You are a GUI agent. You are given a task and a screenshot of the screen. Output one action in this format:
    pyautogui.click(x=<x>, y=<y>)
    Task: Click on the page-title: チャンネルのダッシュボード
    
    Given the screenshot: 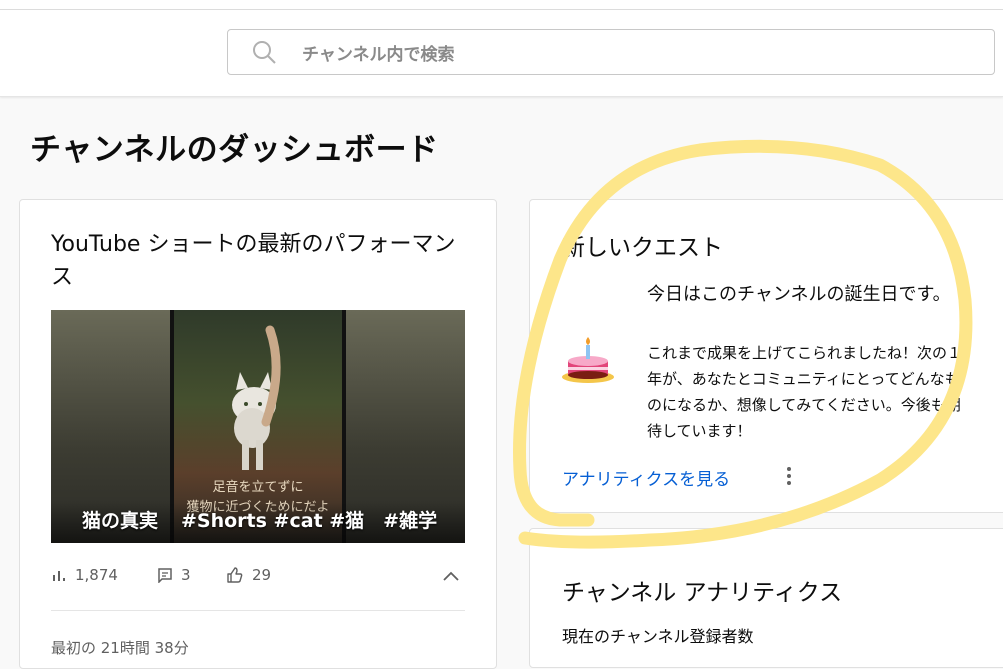 What is the action you would take?
    pyautogui.click(x=234, y=150)
    